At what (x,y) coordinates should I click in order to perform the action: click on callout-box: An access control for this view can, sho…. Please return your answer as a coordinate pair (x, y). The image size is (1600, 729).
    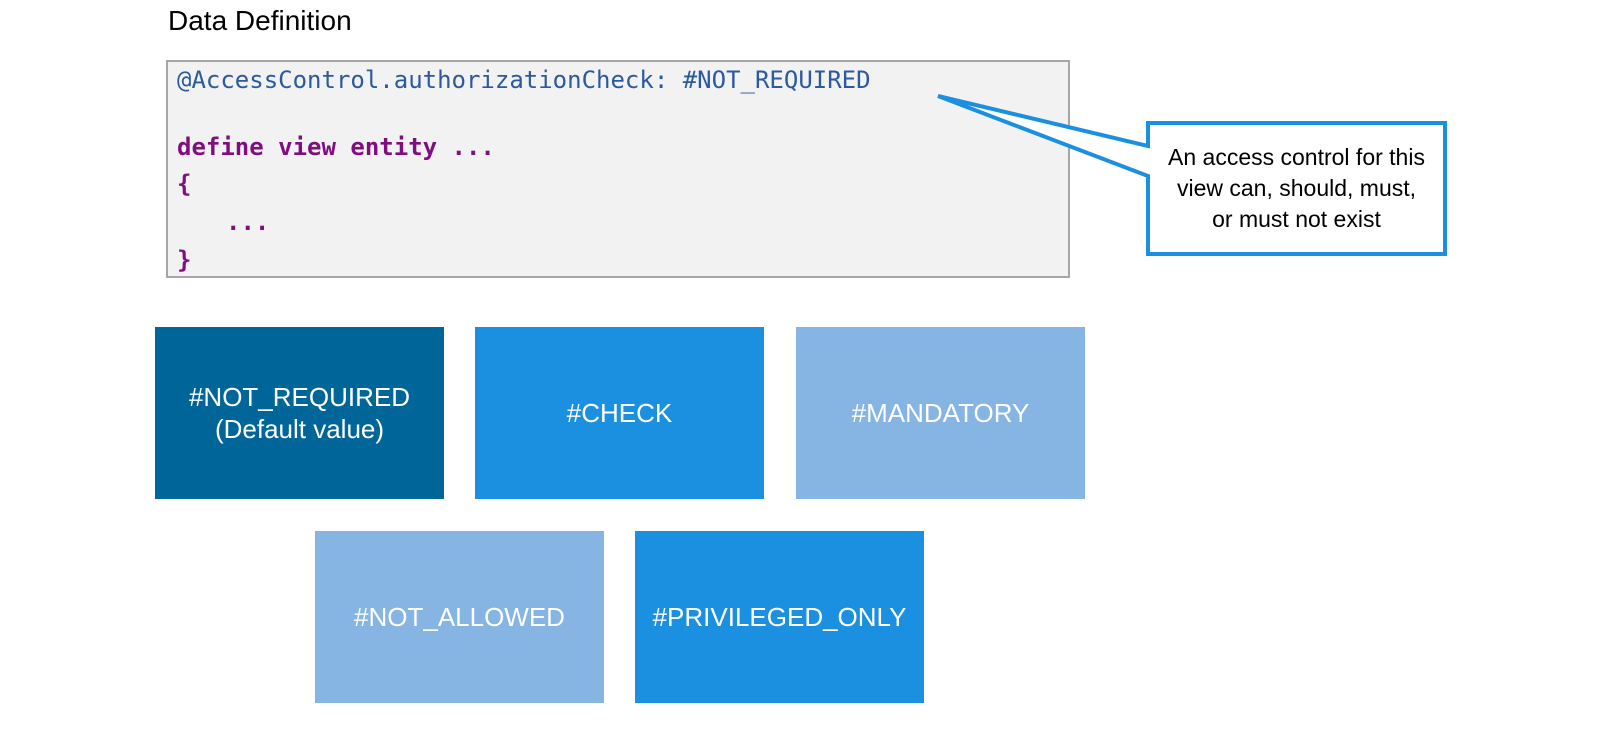
    Looking at the image, I should click on (1296, 188).